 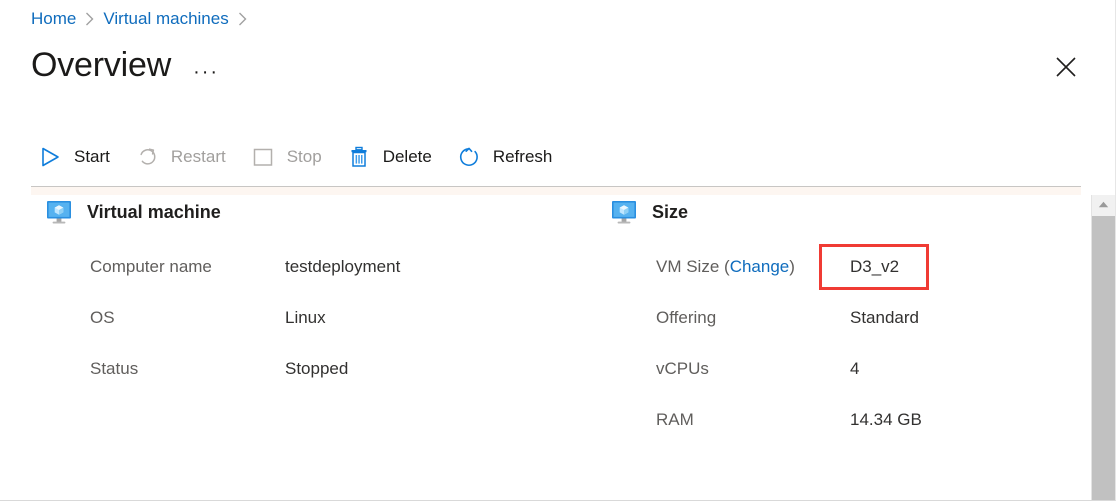 I want to click on page-title-row: Overview ···, so click(x=125, y=65).